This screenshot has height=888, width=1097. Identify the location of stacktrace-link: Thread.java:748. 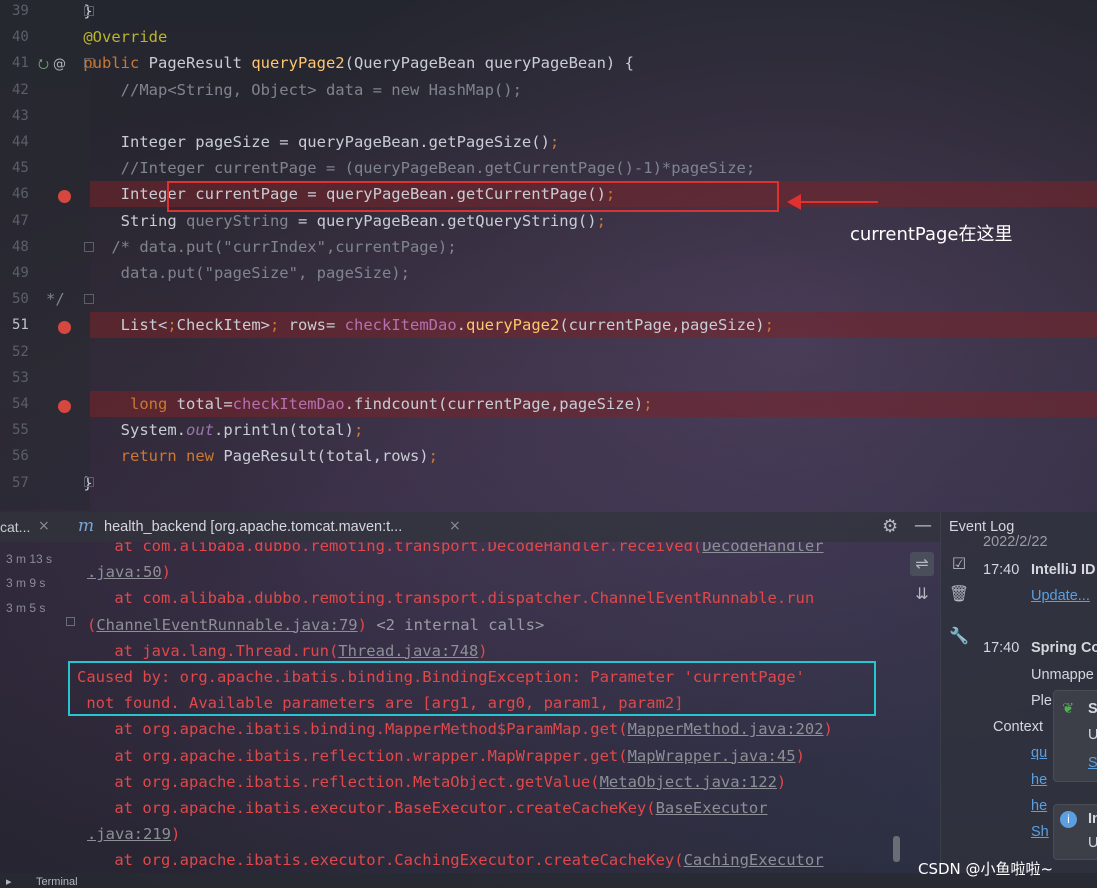
(408, 651).